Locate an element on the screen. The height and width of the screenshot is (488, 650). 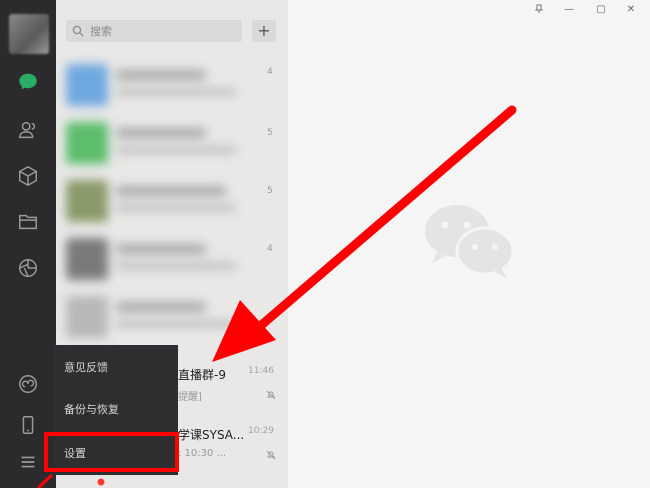
search-icon is located at coordinates (78, 31).